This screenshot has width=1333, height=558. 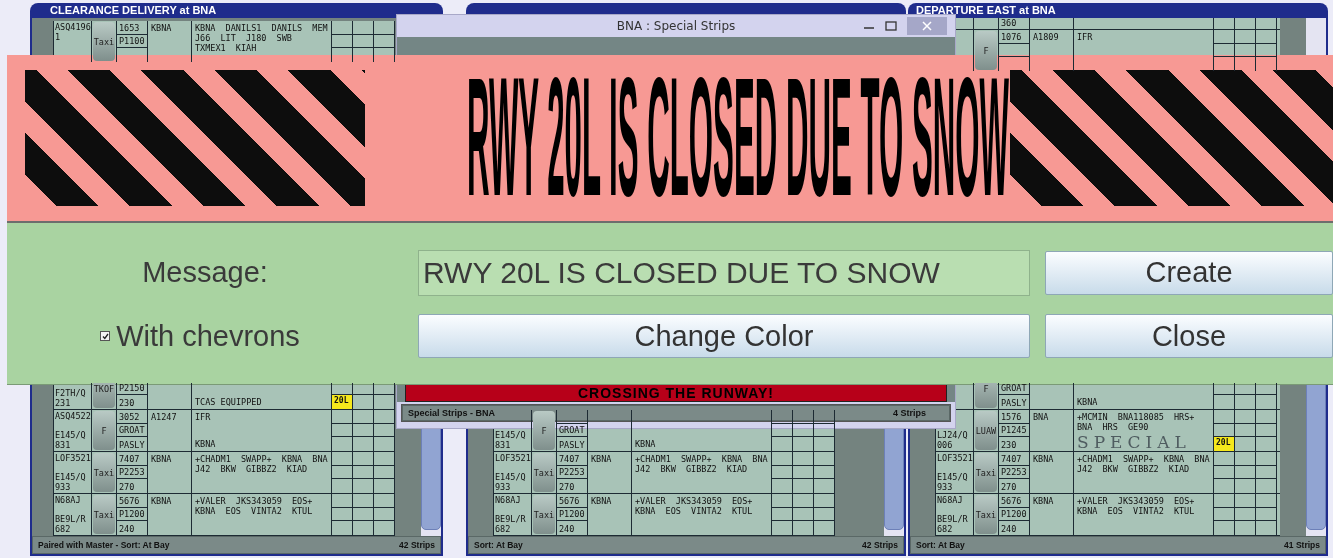 I want to click on strip-cell: P1100, so click(x=132, y=41).